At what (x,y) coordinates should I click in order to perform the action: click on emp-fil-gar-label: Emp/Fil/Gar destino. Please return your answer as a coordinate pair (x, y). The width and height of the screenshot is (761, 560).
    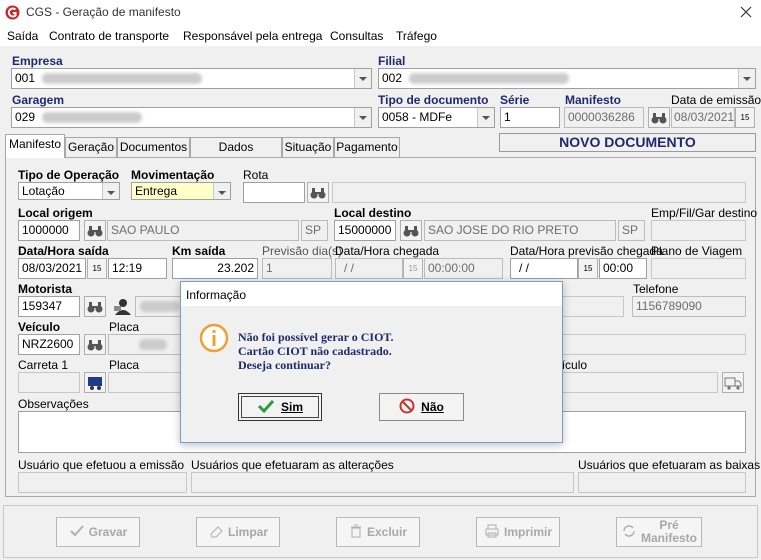
    Looking at the image, I should click on (704, 213).